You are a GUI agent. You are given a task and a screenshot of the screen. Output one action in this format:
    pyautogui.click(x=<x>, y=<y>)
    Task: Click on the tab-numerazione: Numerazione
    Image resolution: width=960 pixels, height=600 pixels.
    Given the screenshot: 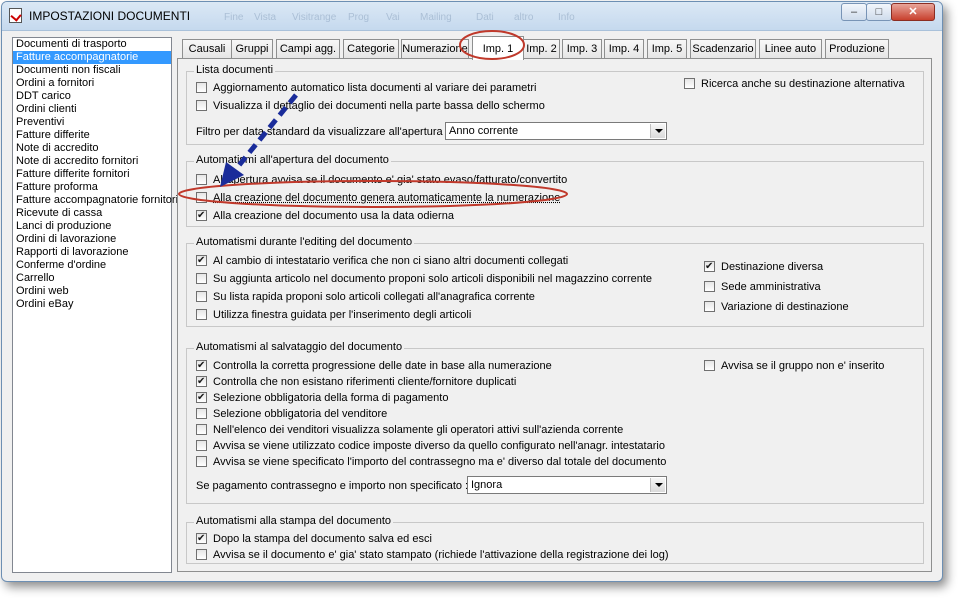 What is the action you would take?
    pyautogui.click(x=435, y=49)
    